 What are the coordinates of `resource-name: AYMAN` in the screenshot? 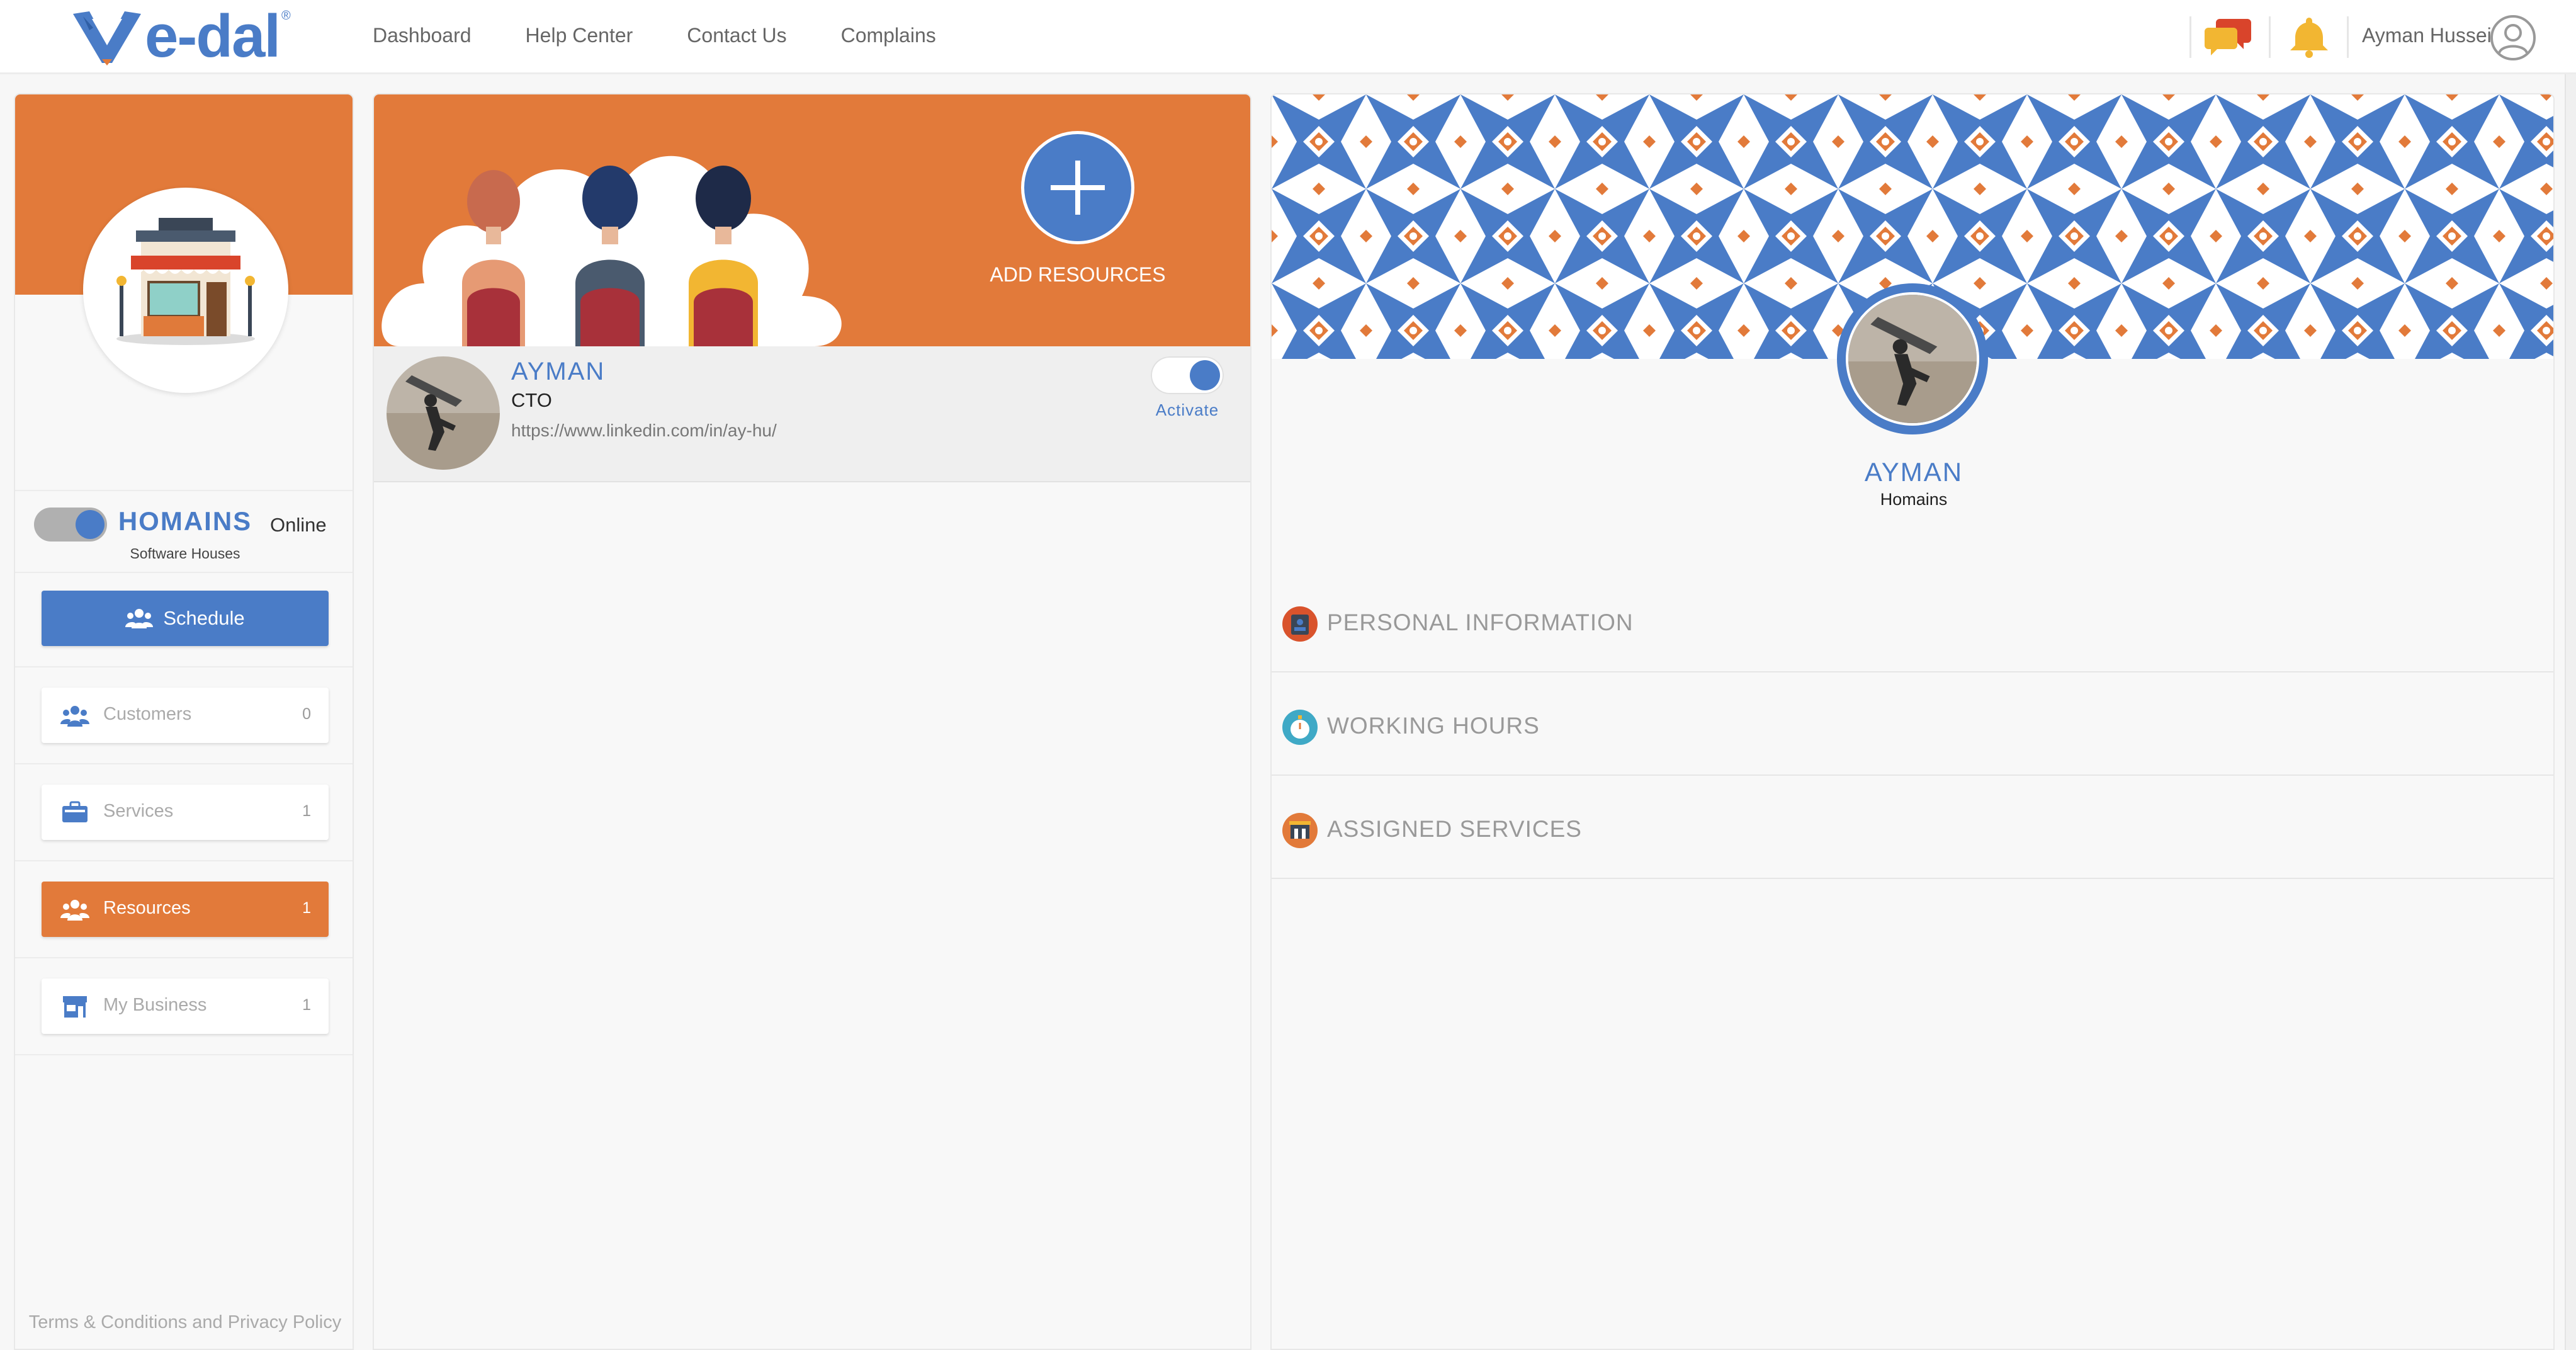 It's located at (558, 371).